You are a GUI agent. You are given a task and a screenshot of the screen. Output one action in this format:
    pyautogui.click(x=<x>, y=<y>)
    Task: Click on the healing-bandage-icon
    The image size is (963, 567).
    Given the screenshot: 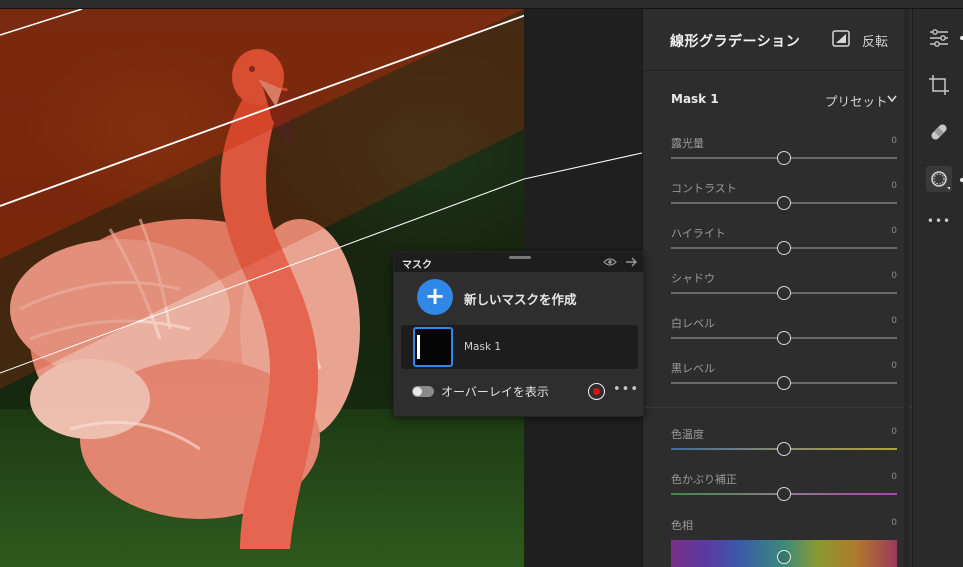 What is the action you would take?
    pyautogui.click(x=939, y=132)
    